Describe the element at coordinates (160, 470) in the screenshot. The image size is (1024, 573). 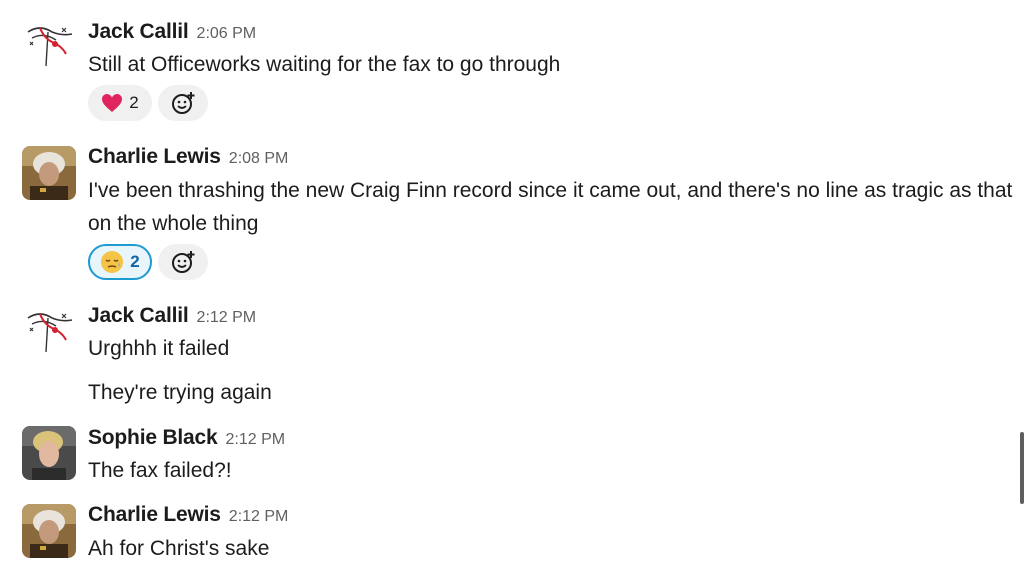
I see `message-text: The fax failed?!` at that location.